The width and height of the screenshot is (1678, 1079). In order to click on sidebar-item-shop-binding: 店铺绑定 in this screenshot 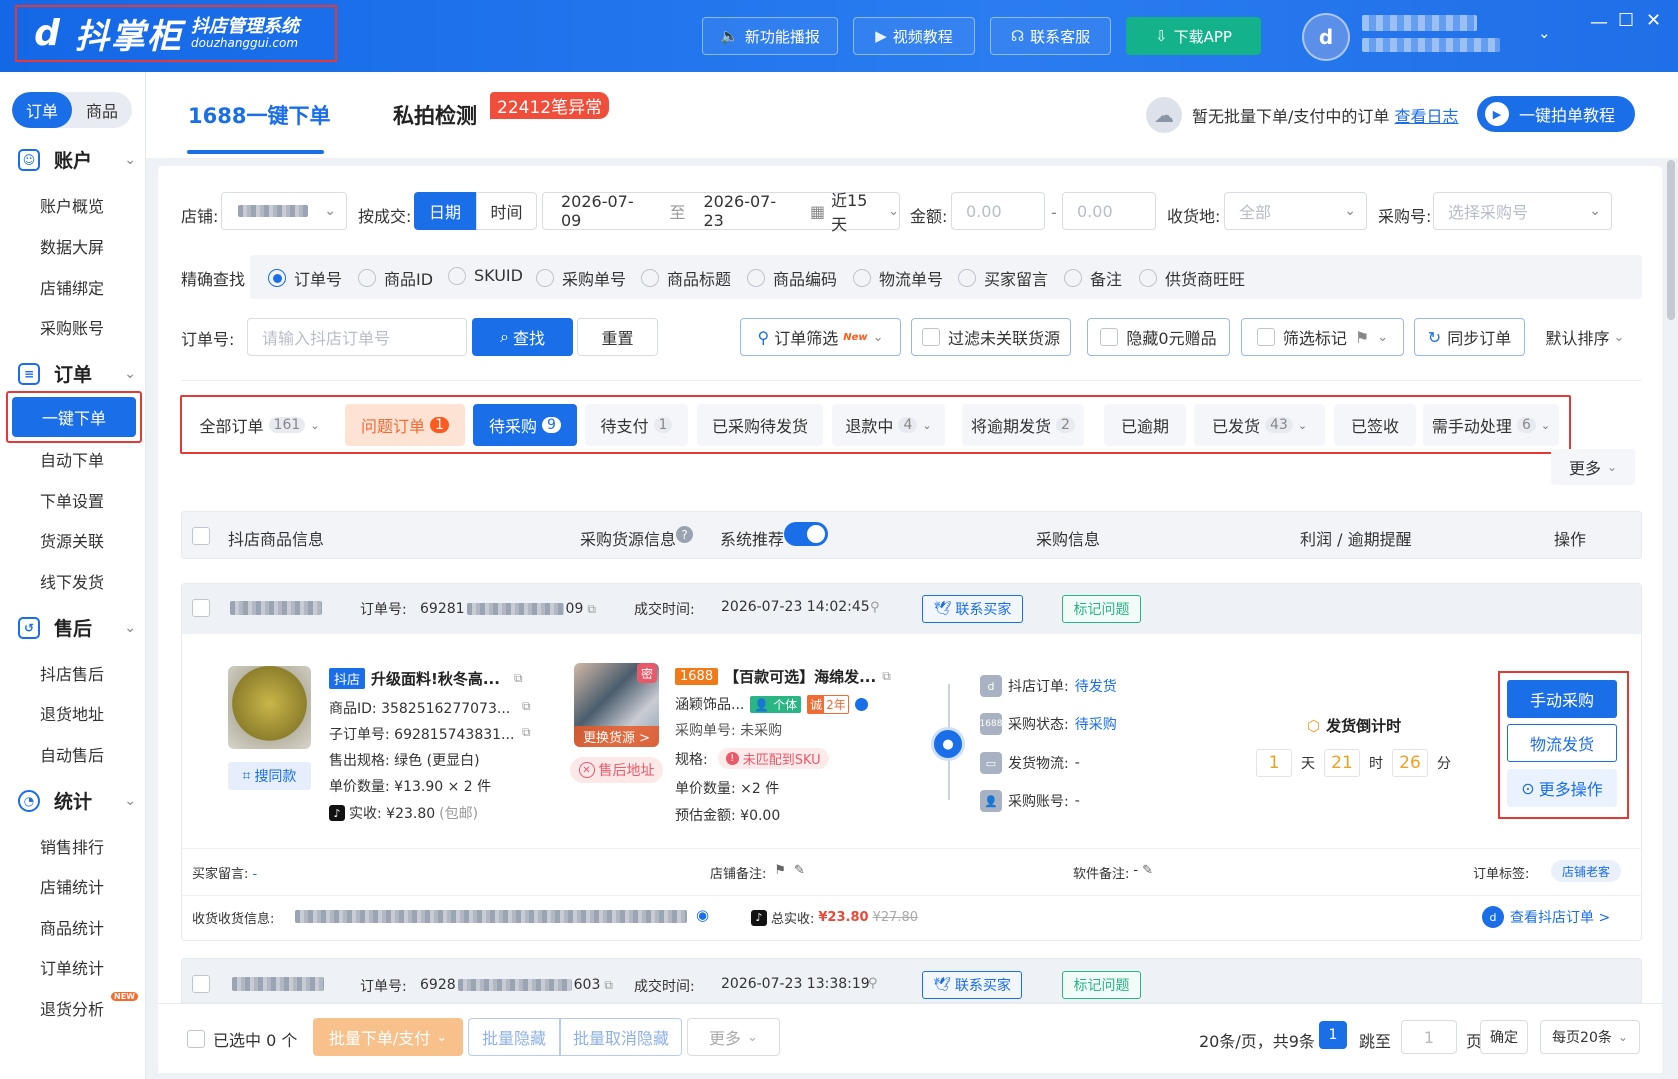, I will do `click(72, 287)`.